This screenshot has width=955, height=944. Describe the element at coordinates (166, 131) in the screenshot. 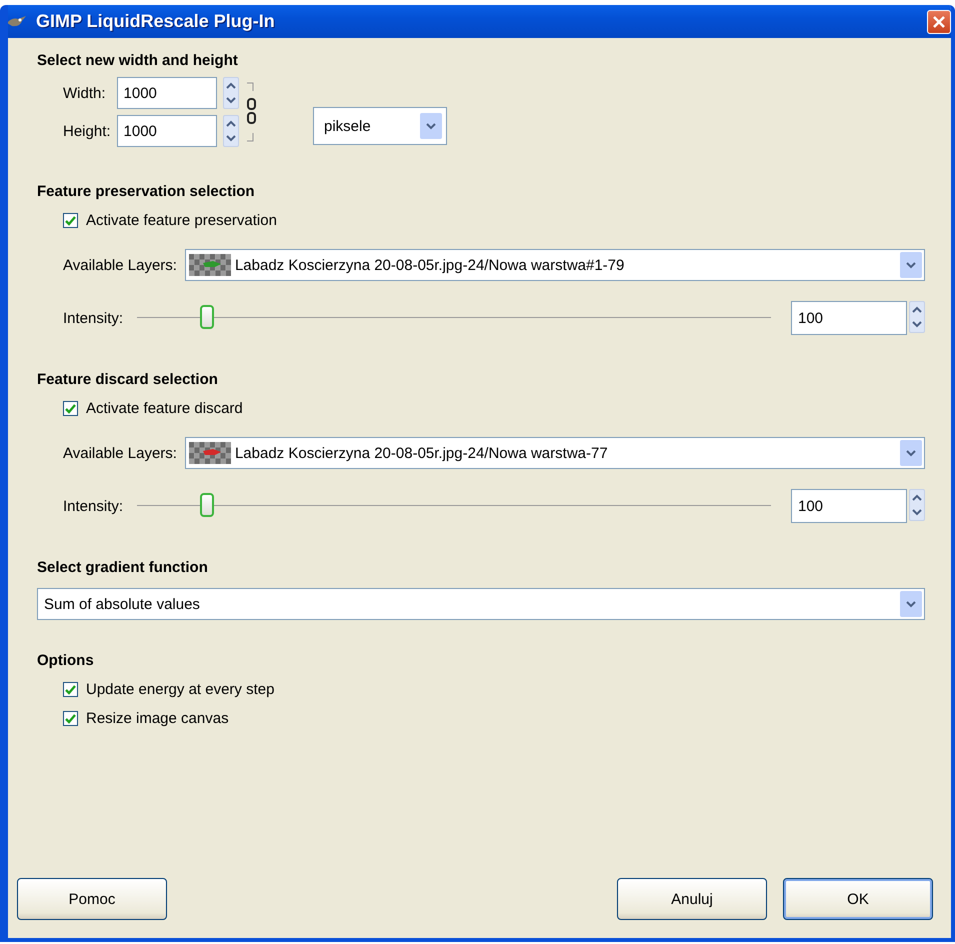

I see `height-field: 1000` at that location.